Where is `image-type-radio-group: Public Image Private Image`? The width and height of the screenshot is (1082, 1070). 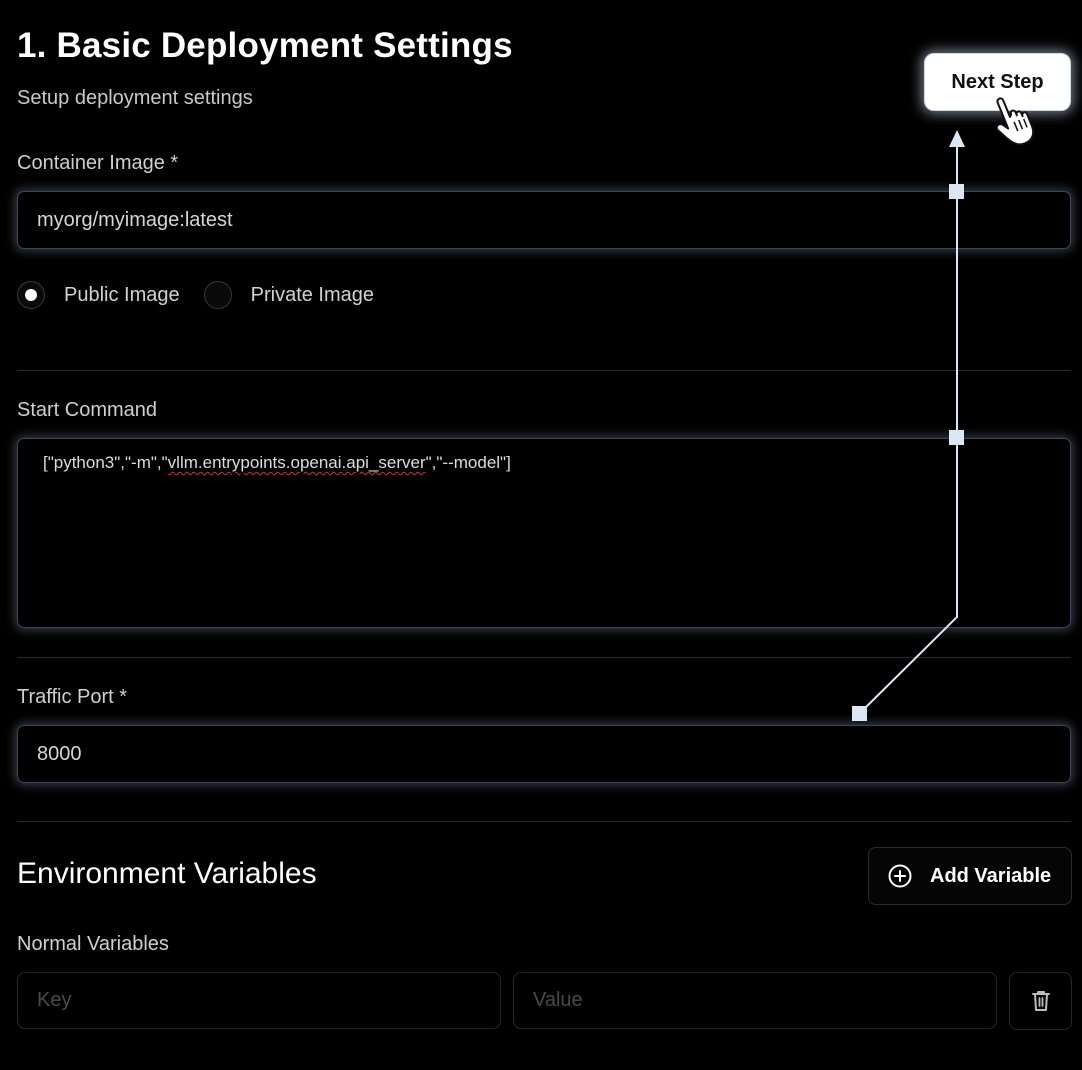 image-type-radio-group: Public Image Private Image is located at coordinates (207, 295).